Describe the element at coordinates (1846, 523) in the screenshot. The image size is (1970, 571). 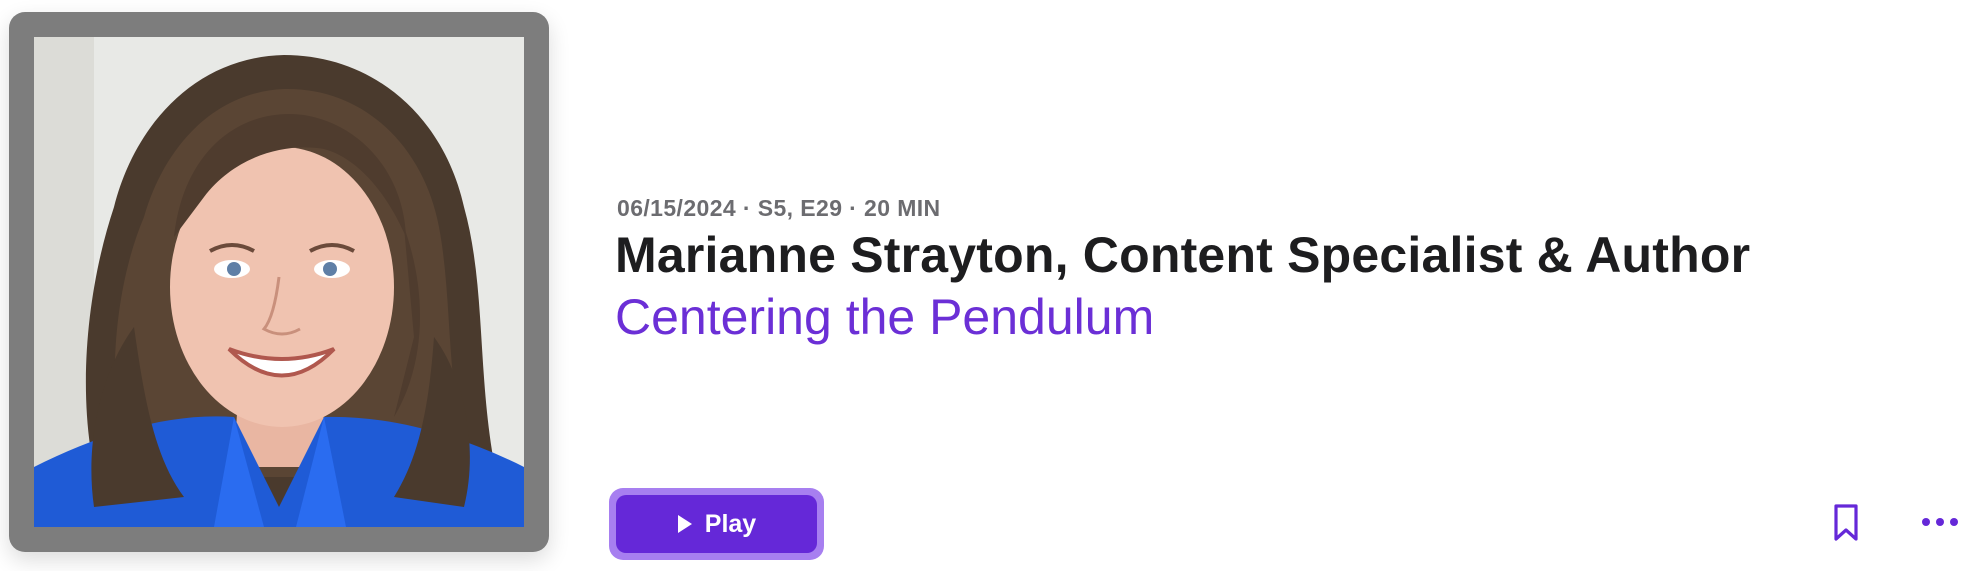
I see `bookmark-icon` at that location.